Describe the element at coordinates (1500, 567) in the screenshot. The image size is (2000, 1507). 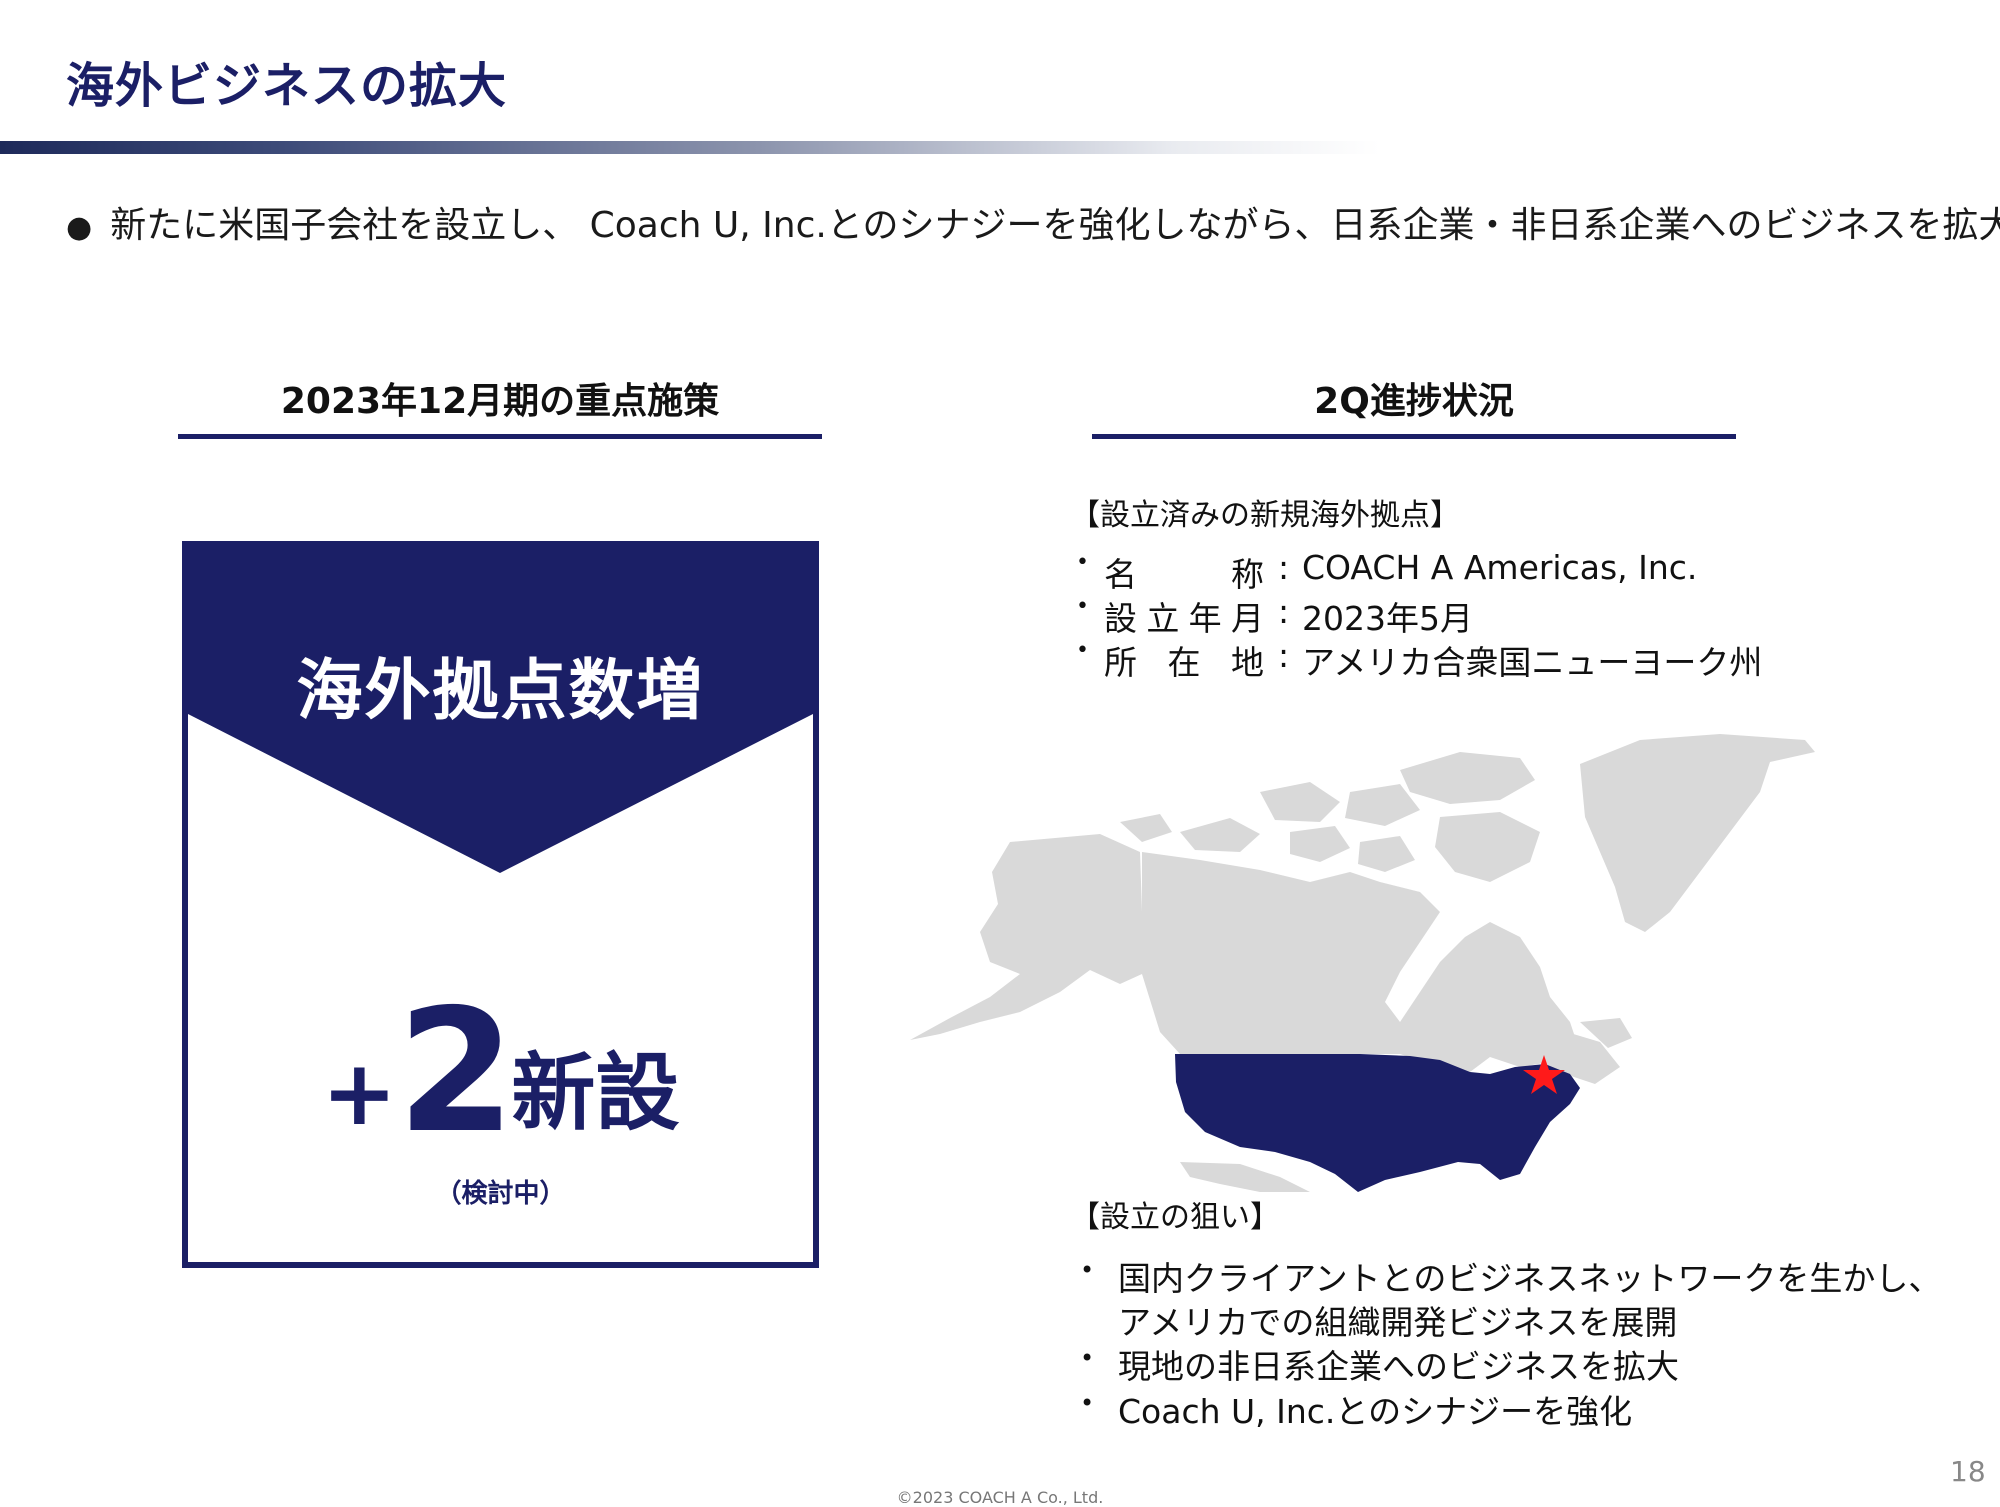
I see `info-value: COACH A Americas, Inc.` at that location.